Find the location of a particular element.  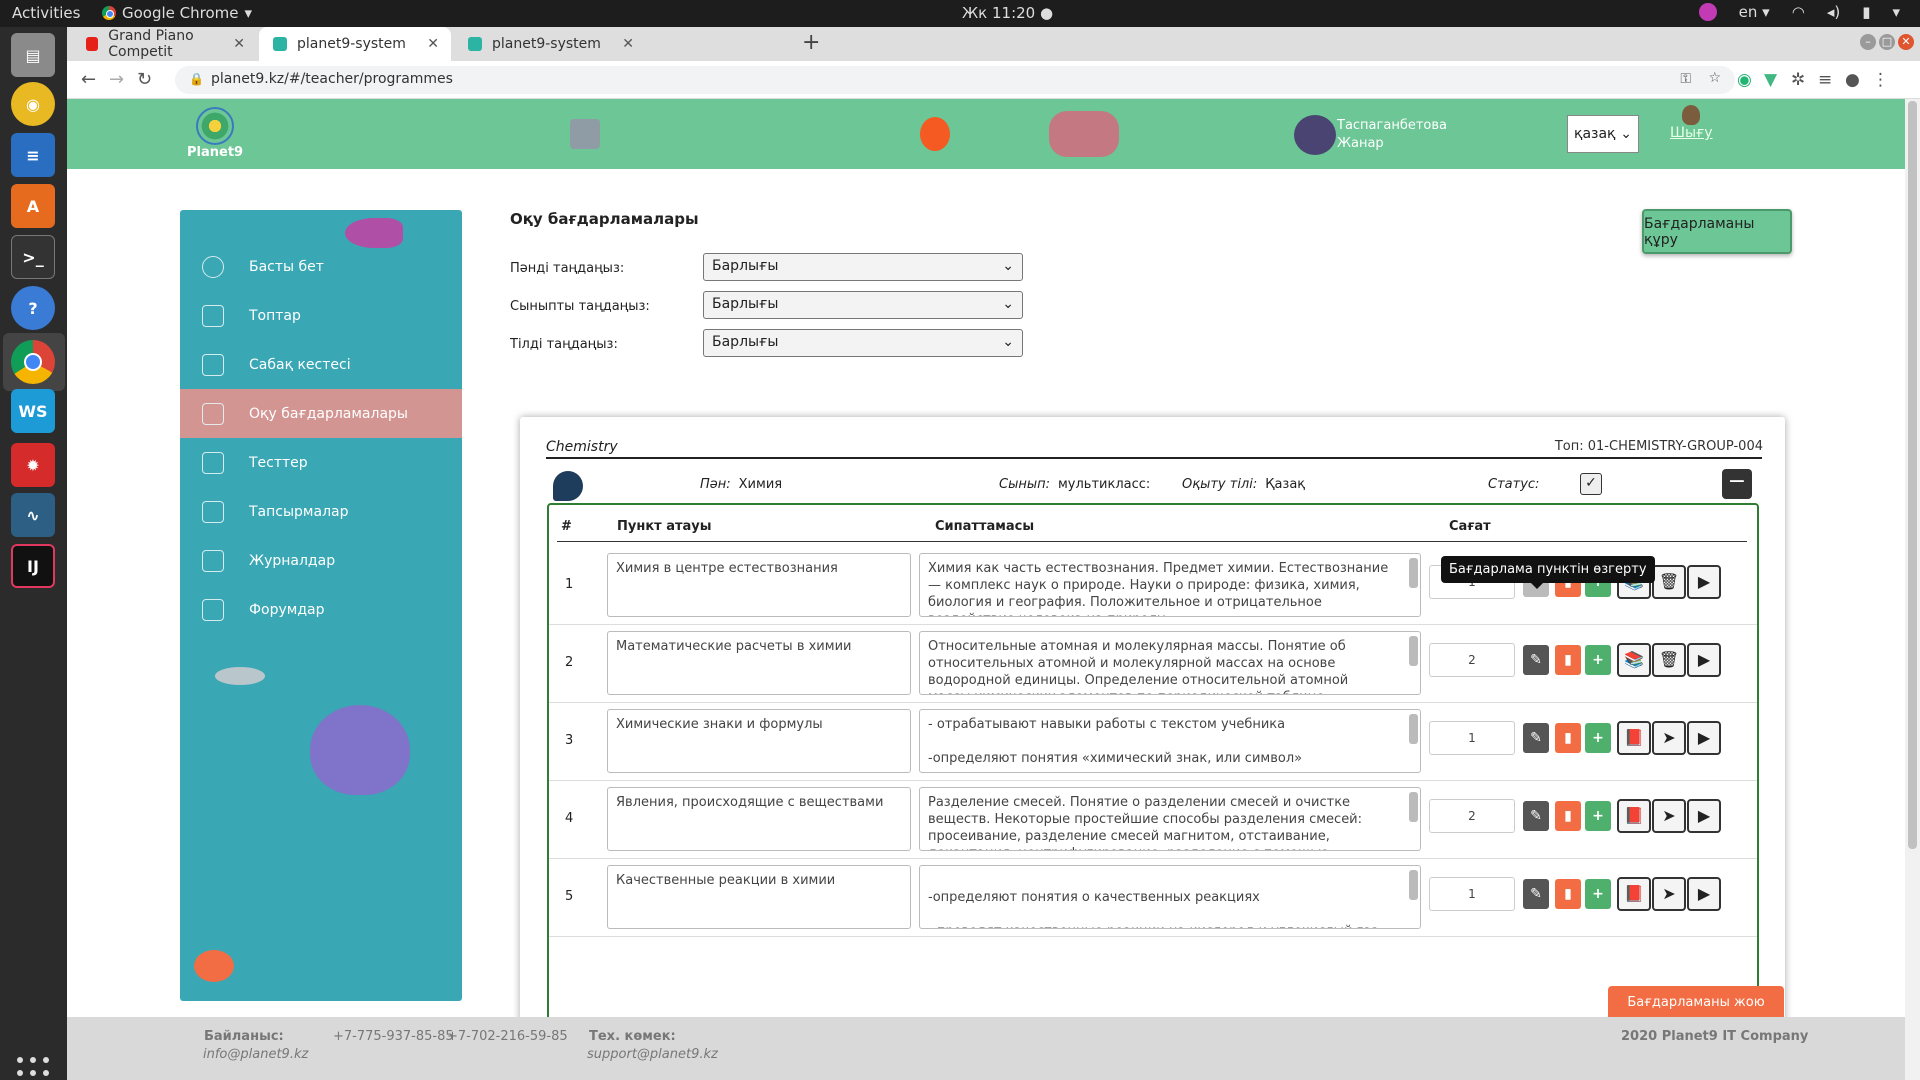

contact-email: info@planet9.kz is located at coordinates (255, 1054).